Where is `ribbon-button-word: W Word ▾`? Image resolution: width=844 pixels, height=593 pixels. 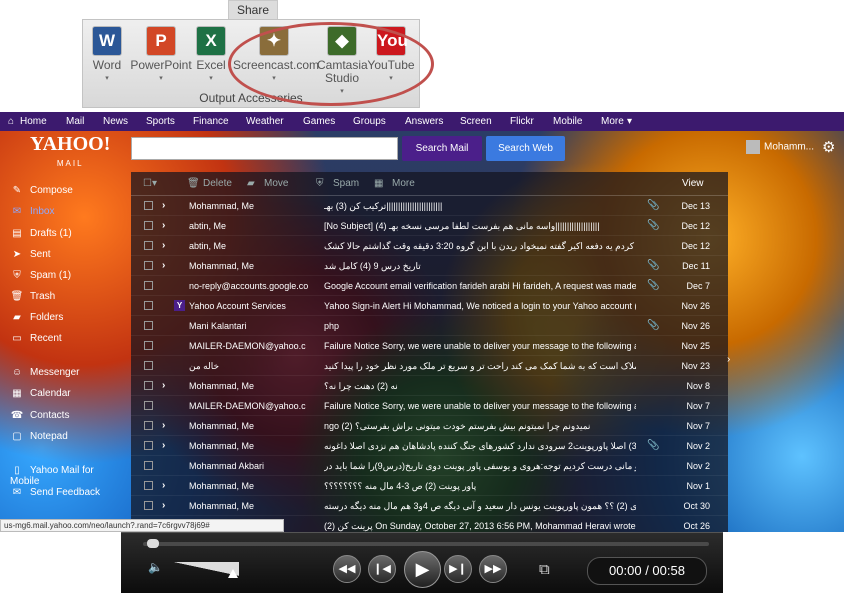 ribbon-button-word: W Word ▾ is located at coordinates (107, 58).